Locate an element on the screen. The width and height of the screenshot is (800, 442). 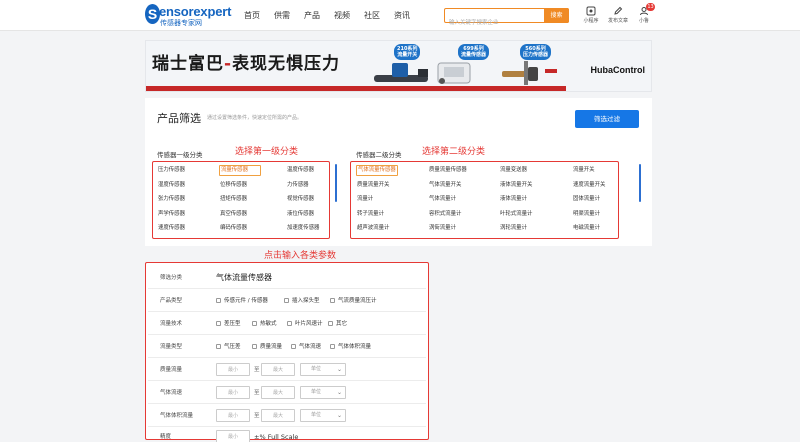
level1-item: 压力传感器 is located at coordinates (188, 172).